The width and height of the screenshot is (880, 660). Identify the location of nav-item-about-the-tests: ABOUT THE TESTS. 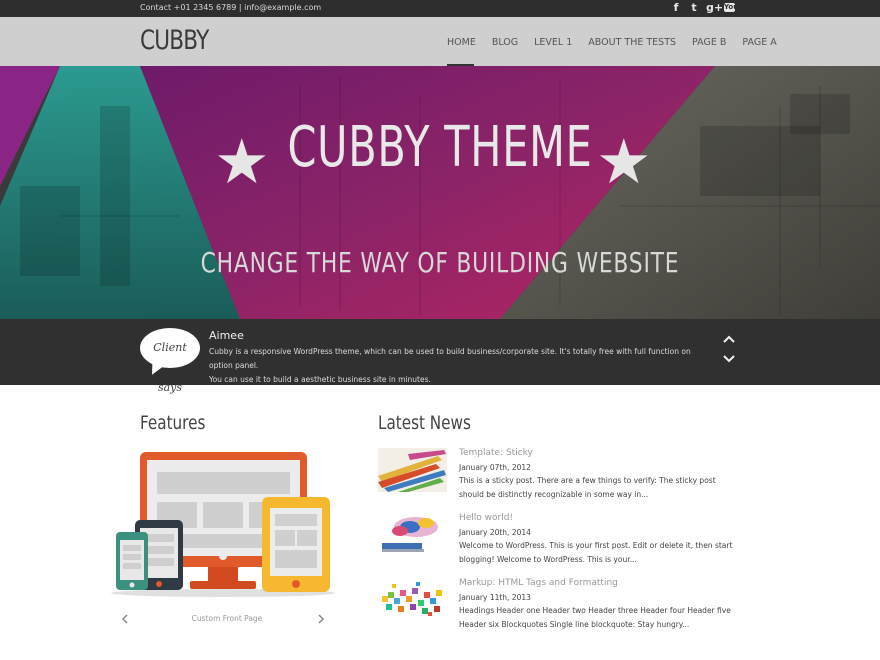
(632, 42).